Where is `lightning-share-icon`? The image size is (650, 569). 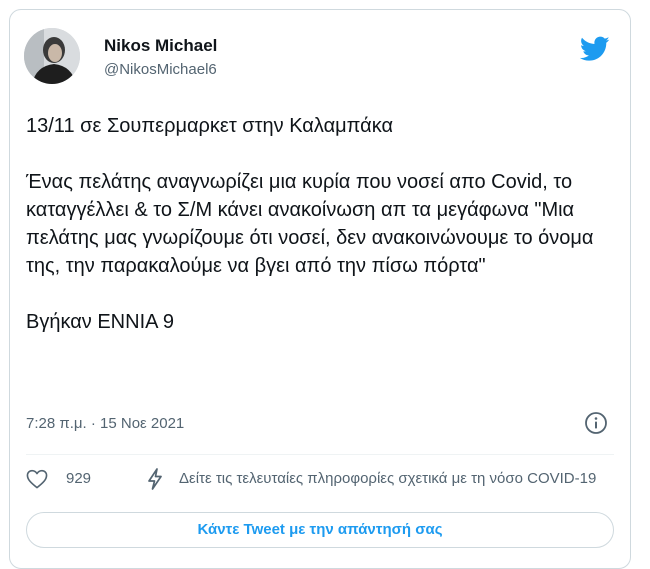
lightning-share-icon is located at coordinates (155, 479).